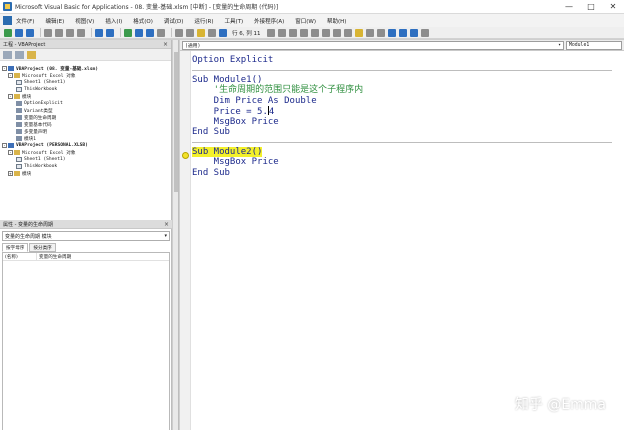  Describe the element at coordinates (85, 110) in the screenshot. I see `tree-item: Variant类型` at that location.